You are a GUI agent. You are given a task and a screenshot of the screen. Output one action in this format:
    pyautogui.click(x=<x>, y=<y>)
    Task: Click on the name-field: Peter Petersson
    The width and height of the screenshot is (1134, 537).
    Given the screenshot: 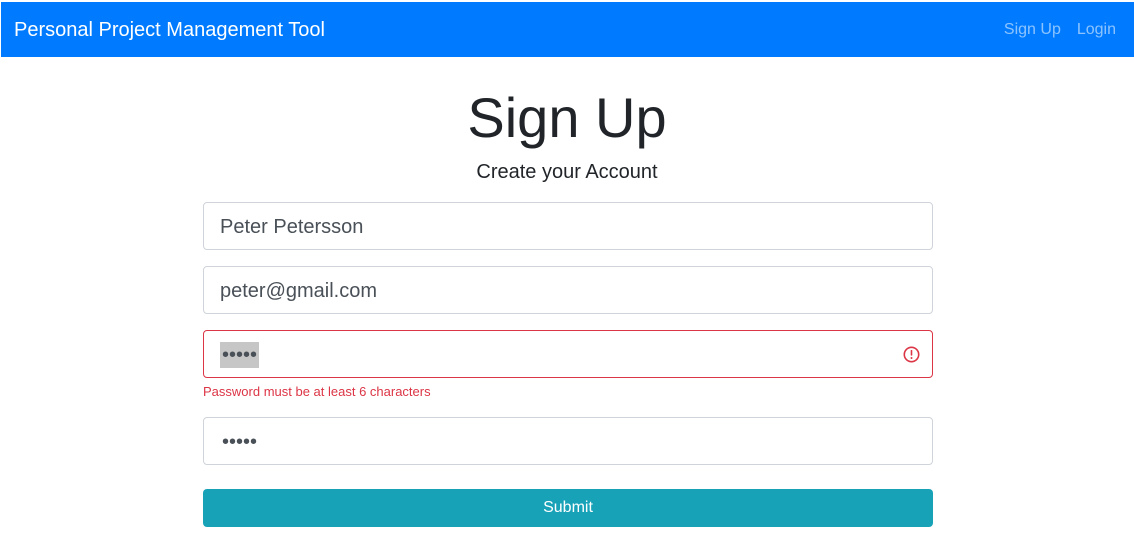 What is the action you would take?
    pyautogui.click(x=568, y=226)
    